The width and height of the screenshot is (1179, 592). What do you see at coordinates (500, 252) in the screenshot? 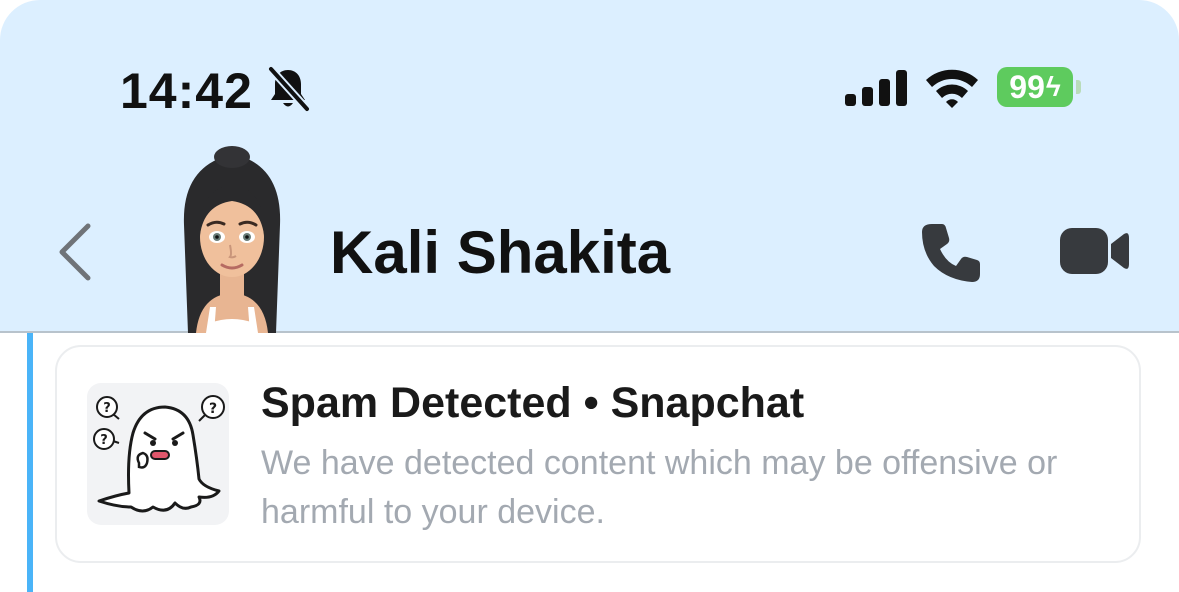
I see `contact-name: Kali Shakita` at bounding box center [500, 252].